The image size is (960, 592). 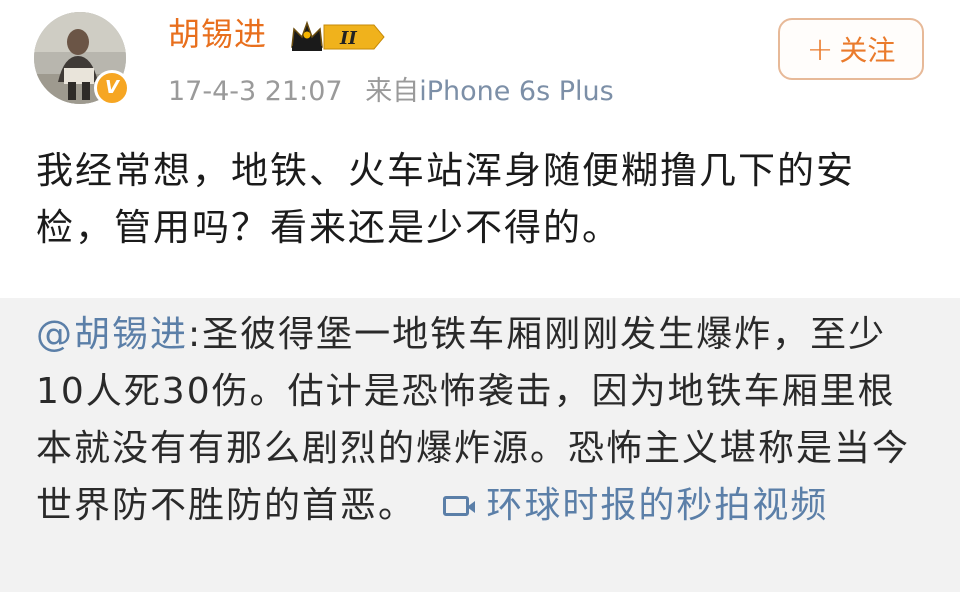 I want to click on timestamp: 17-4-3 21:07, so click(x=255, y=91).